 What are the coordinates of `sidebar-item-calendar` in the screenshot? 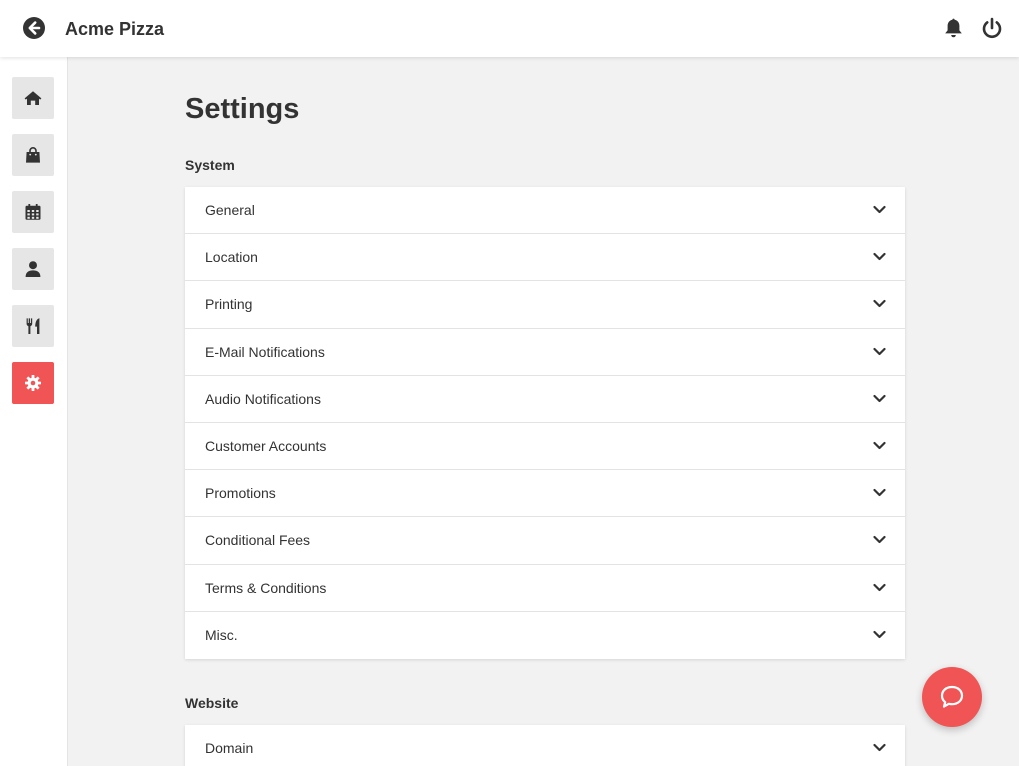 It's located at (33, 212).